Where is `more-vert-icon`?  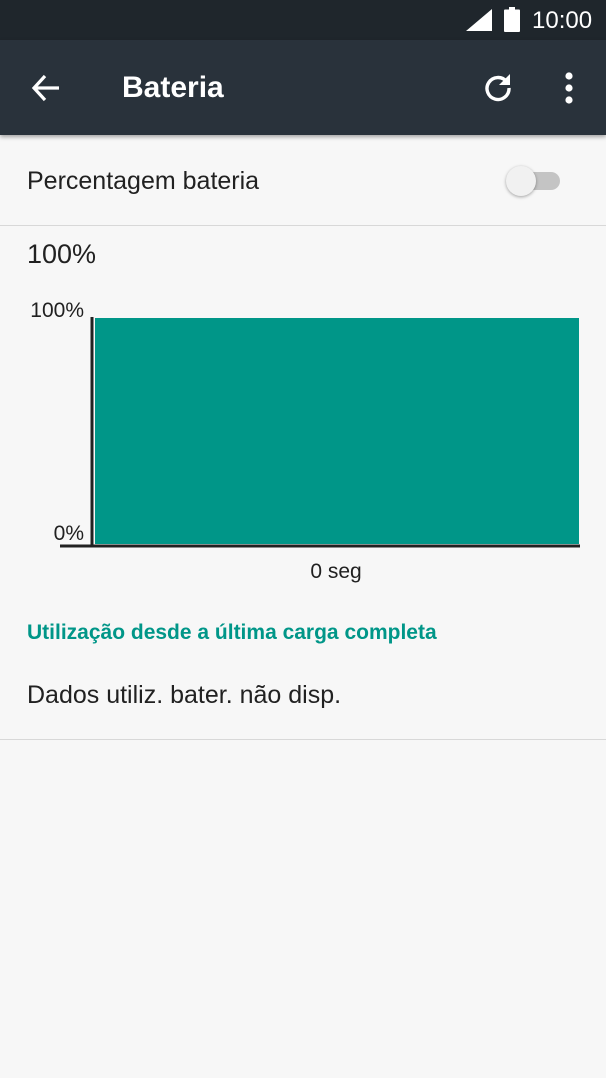
more-vert-icon is located at coordinates (569, 88).